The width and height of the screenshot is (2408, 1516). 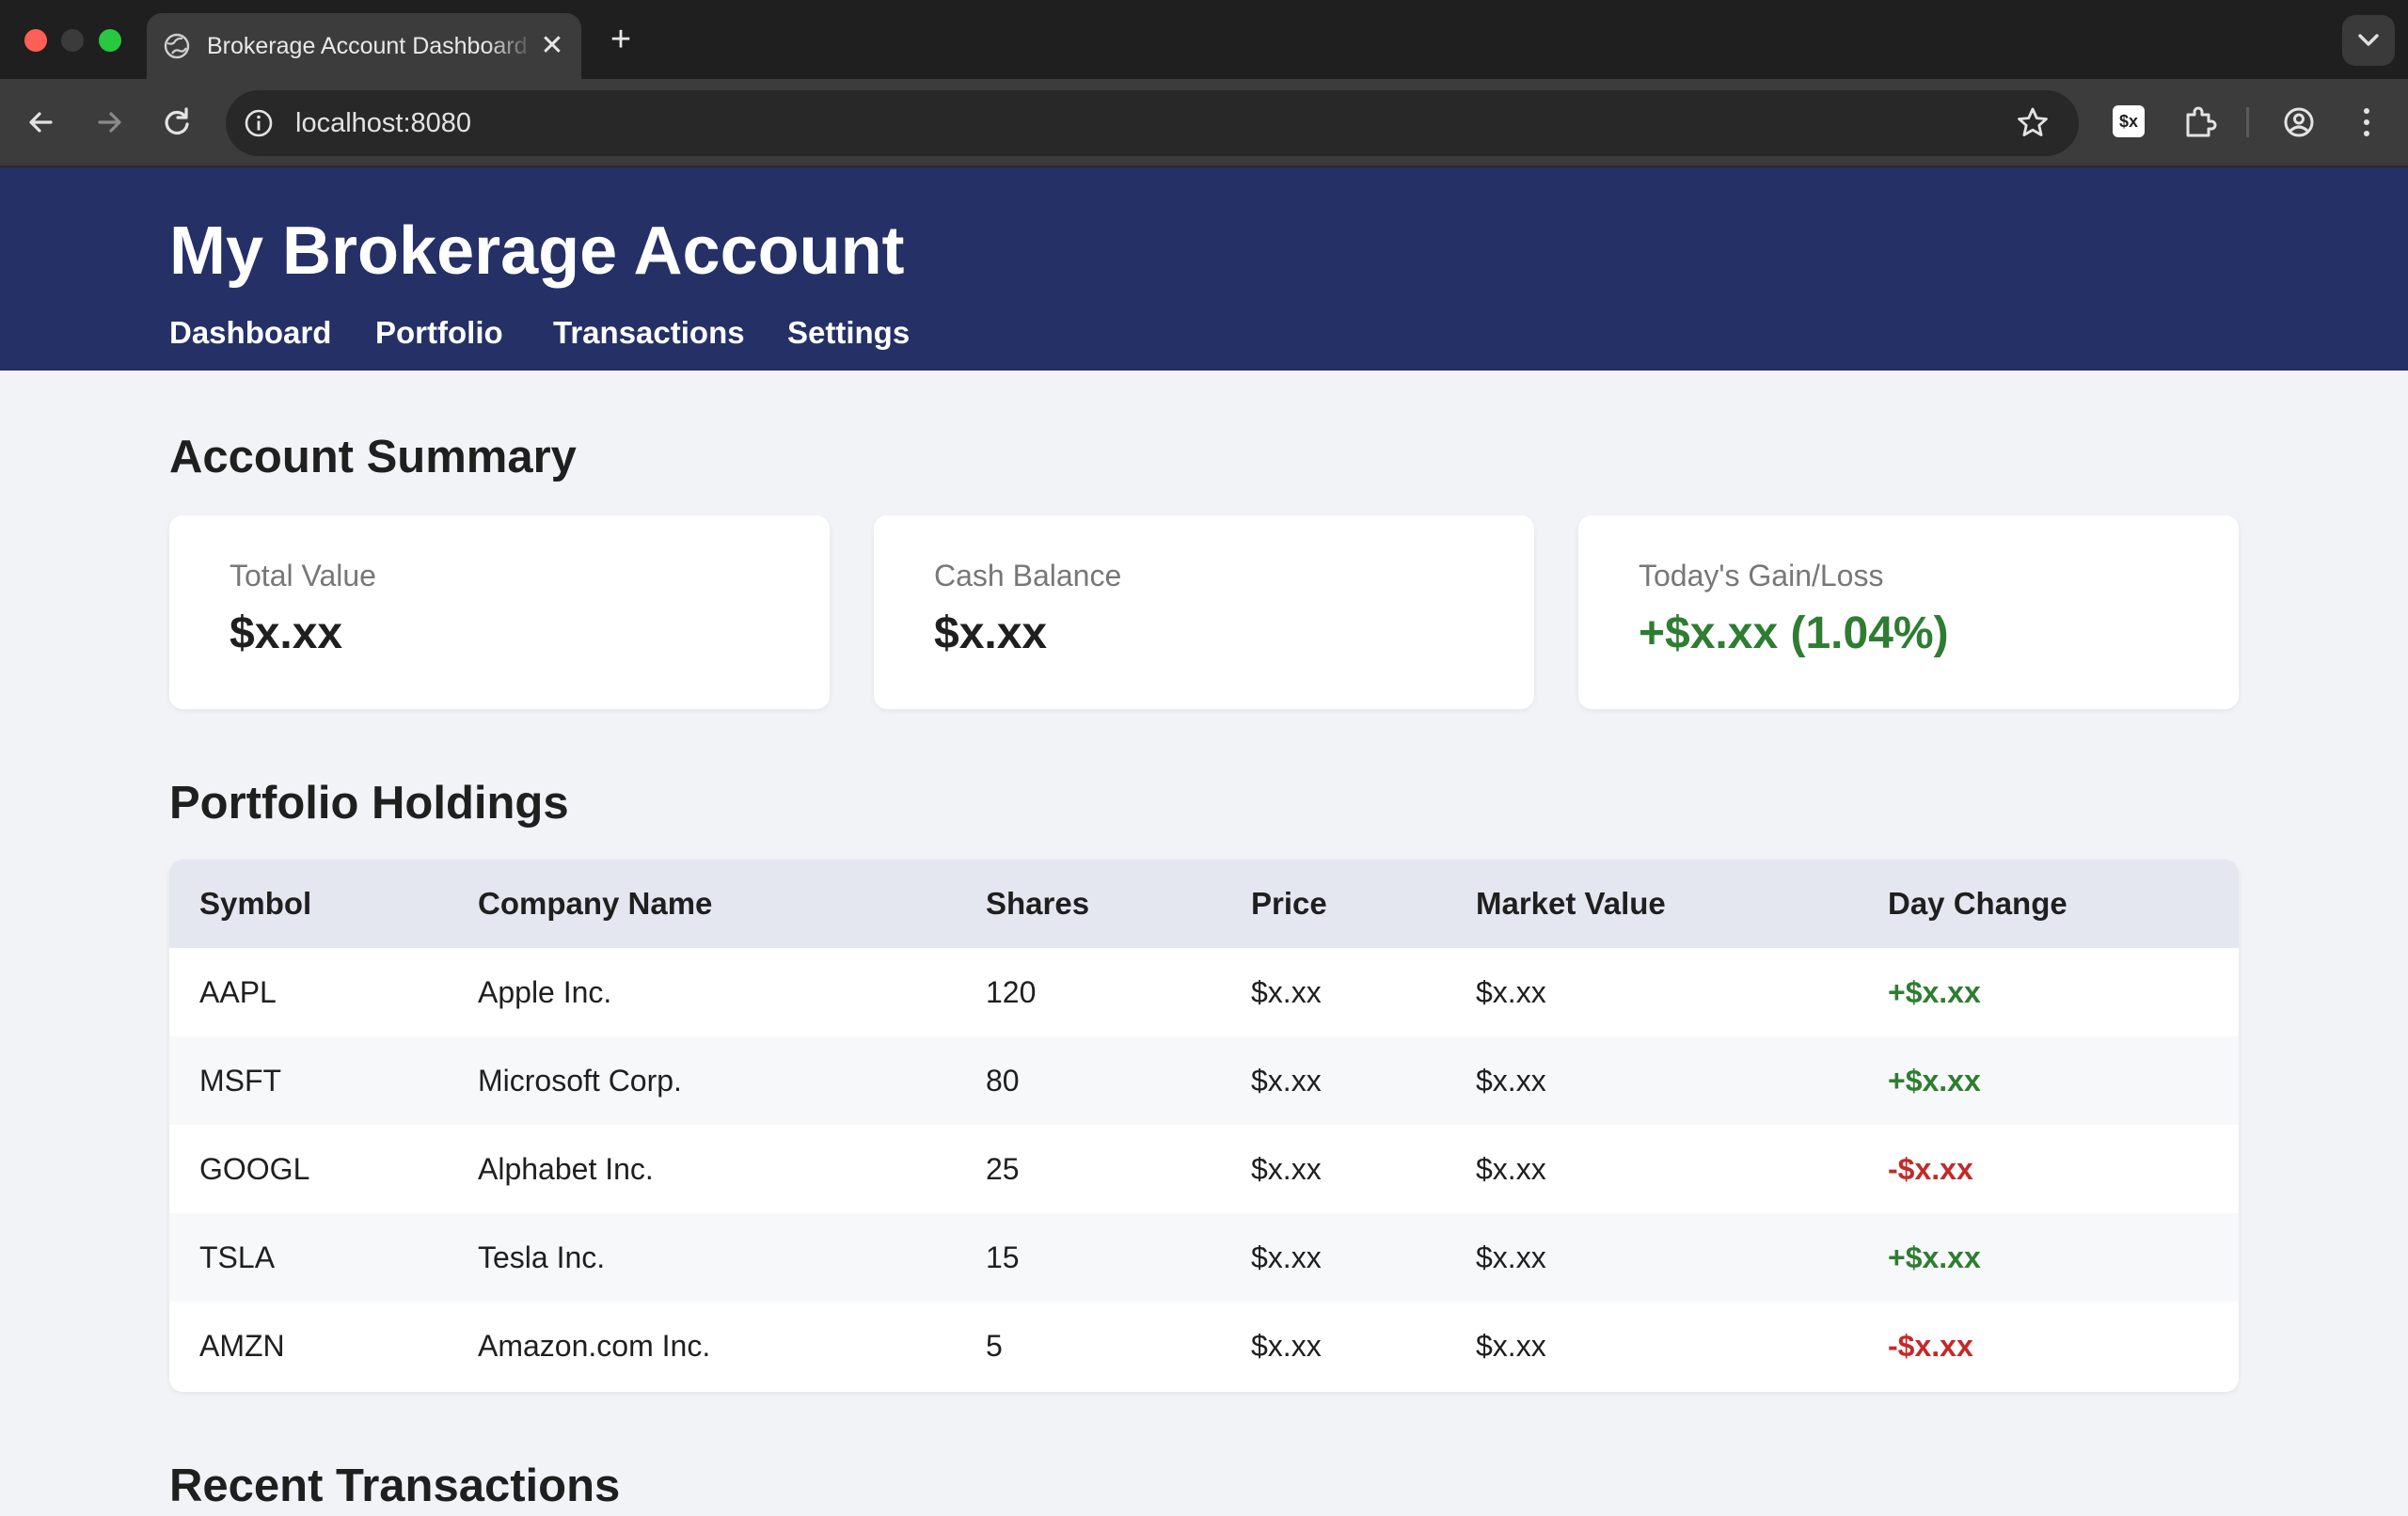 I want to click on nav-link-transactions: Transactions, so click(x=649, y=332).